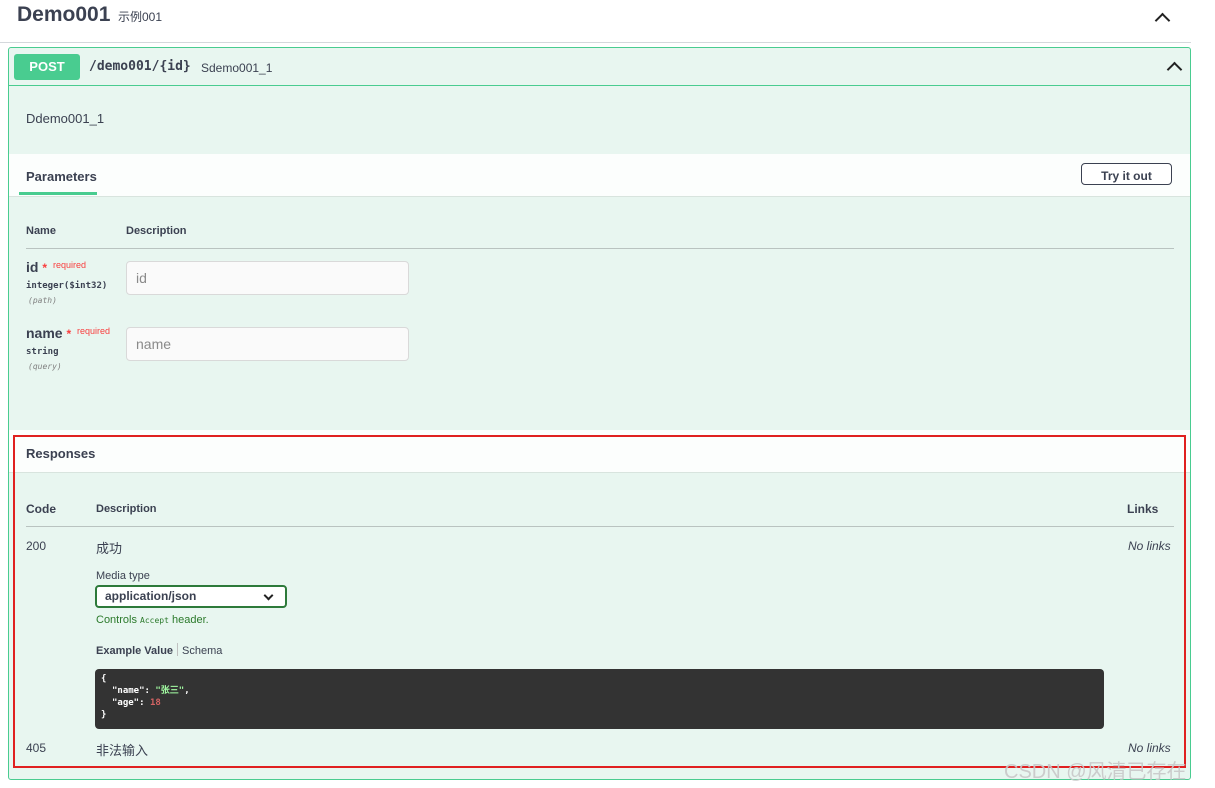 Image resolution: width=1215 pixels, height=788 pixels. Describe the element at coordinates (267, 344) in the screenshot. I see `name-input` at that location.